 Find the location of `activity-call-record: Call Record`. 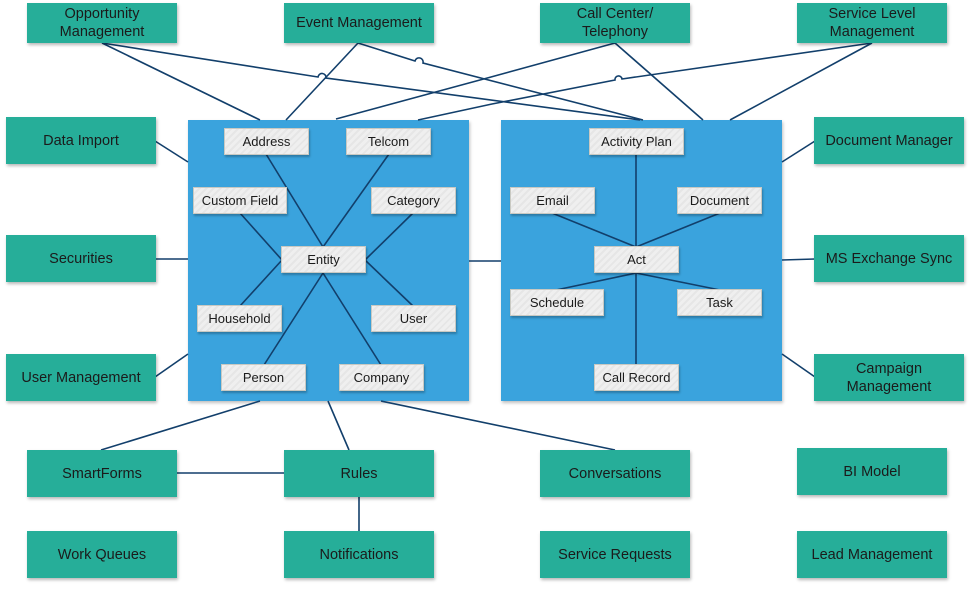

activity-call-record: Call Record is located at coordinates (636, 377).